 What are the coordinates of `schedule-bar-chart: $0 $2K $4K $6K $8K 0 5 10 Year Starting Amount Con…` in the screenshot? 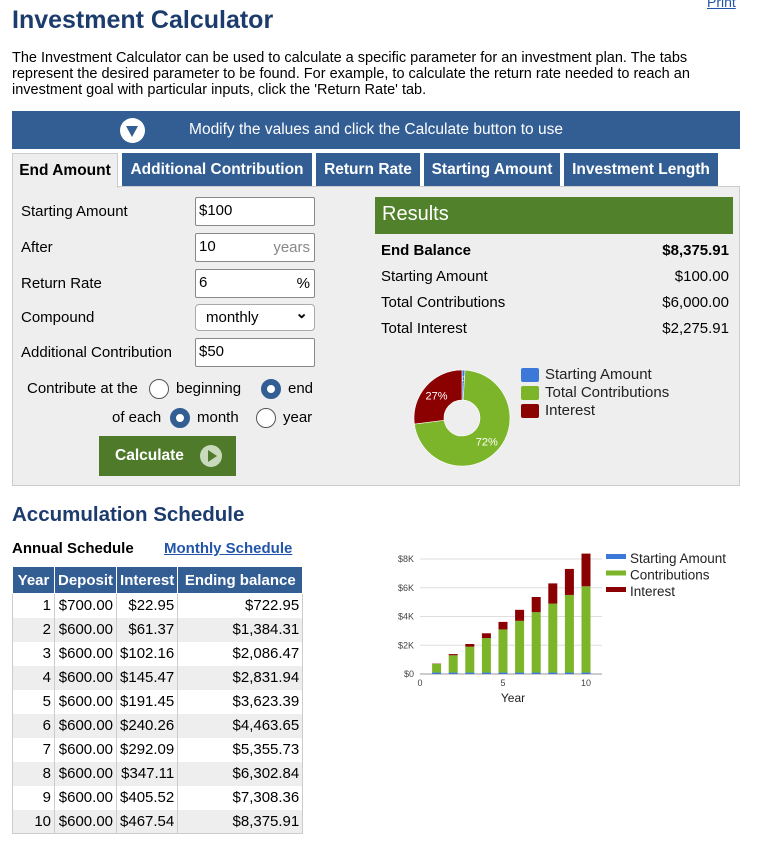 It's located at (562, 628).